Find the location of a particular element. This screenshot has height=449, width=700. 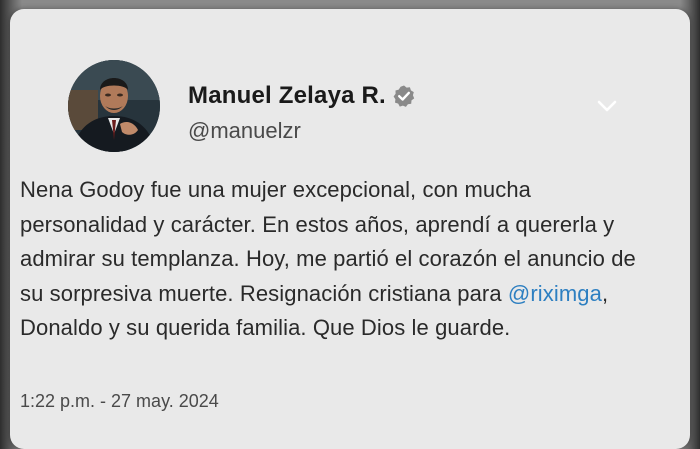

avatar is located at coordinates (114, 106).